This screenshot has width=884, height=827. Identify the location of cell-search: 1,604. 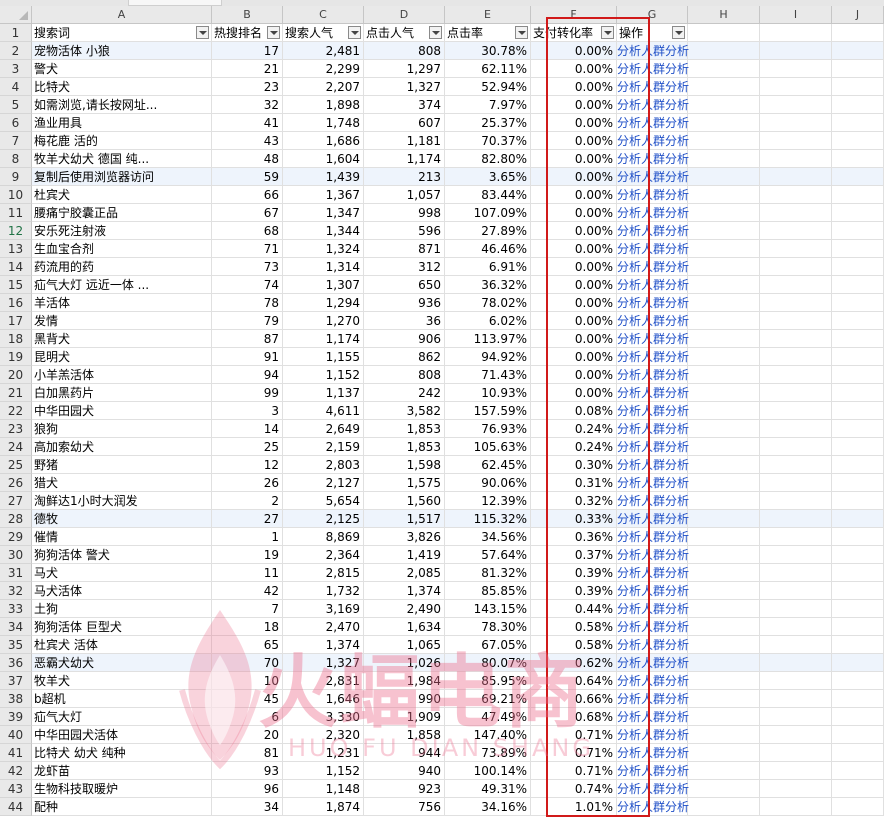
(323, 159).